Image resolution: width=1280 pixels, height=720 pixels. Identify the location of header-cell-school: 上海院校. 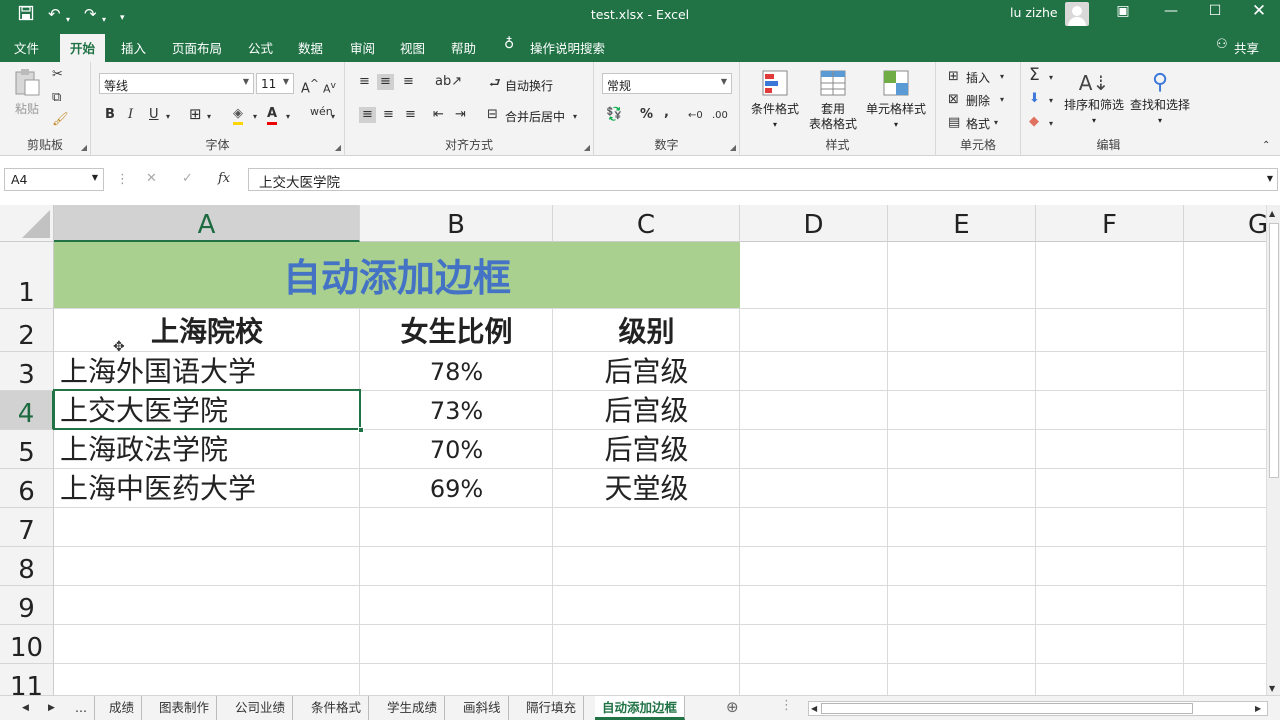
(207, 330).